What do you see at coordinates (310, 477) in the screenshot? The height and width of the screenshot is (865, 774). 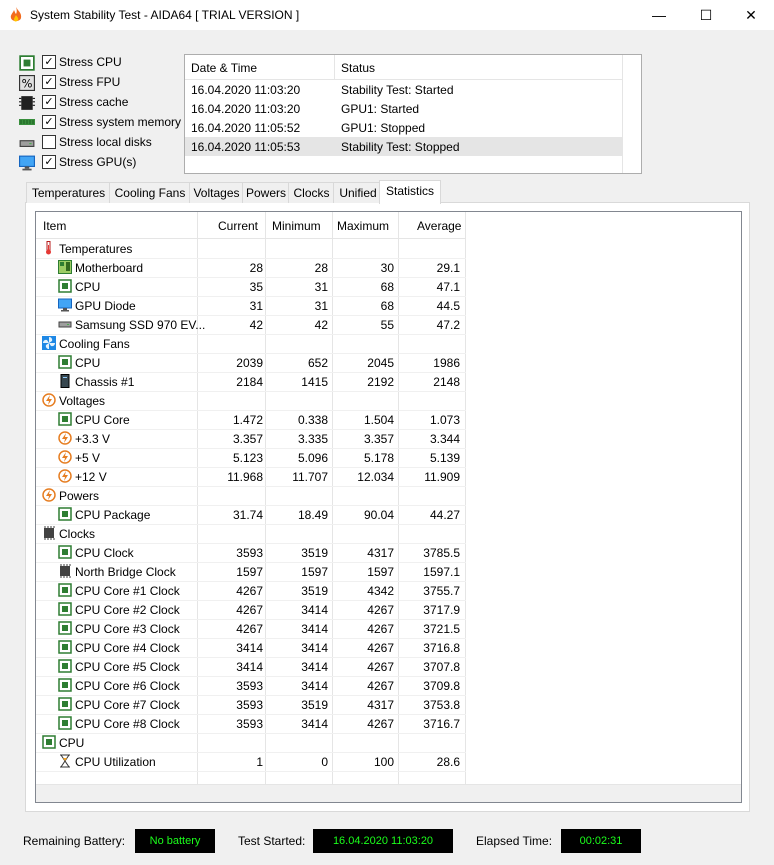 I see `cell-min: 11.707` at bounding box center [310, 477].